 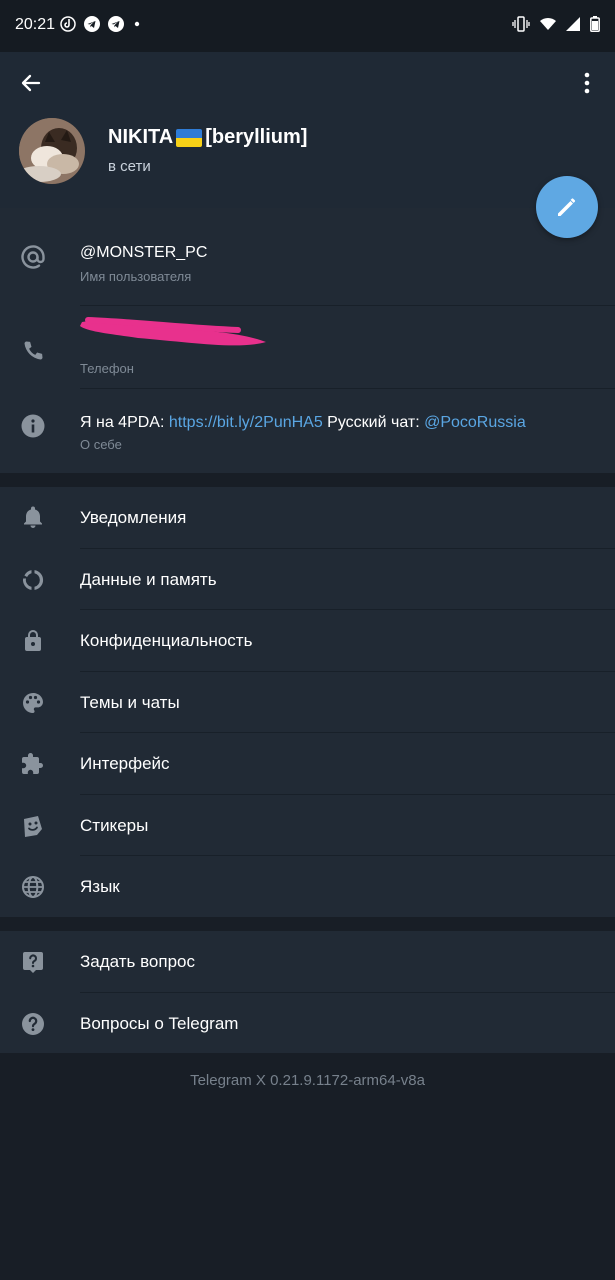 What do you see at coordinates (148, 579) in the screenshot?
I see `menu-label: Данные и память` at bounding box center [148, 579].